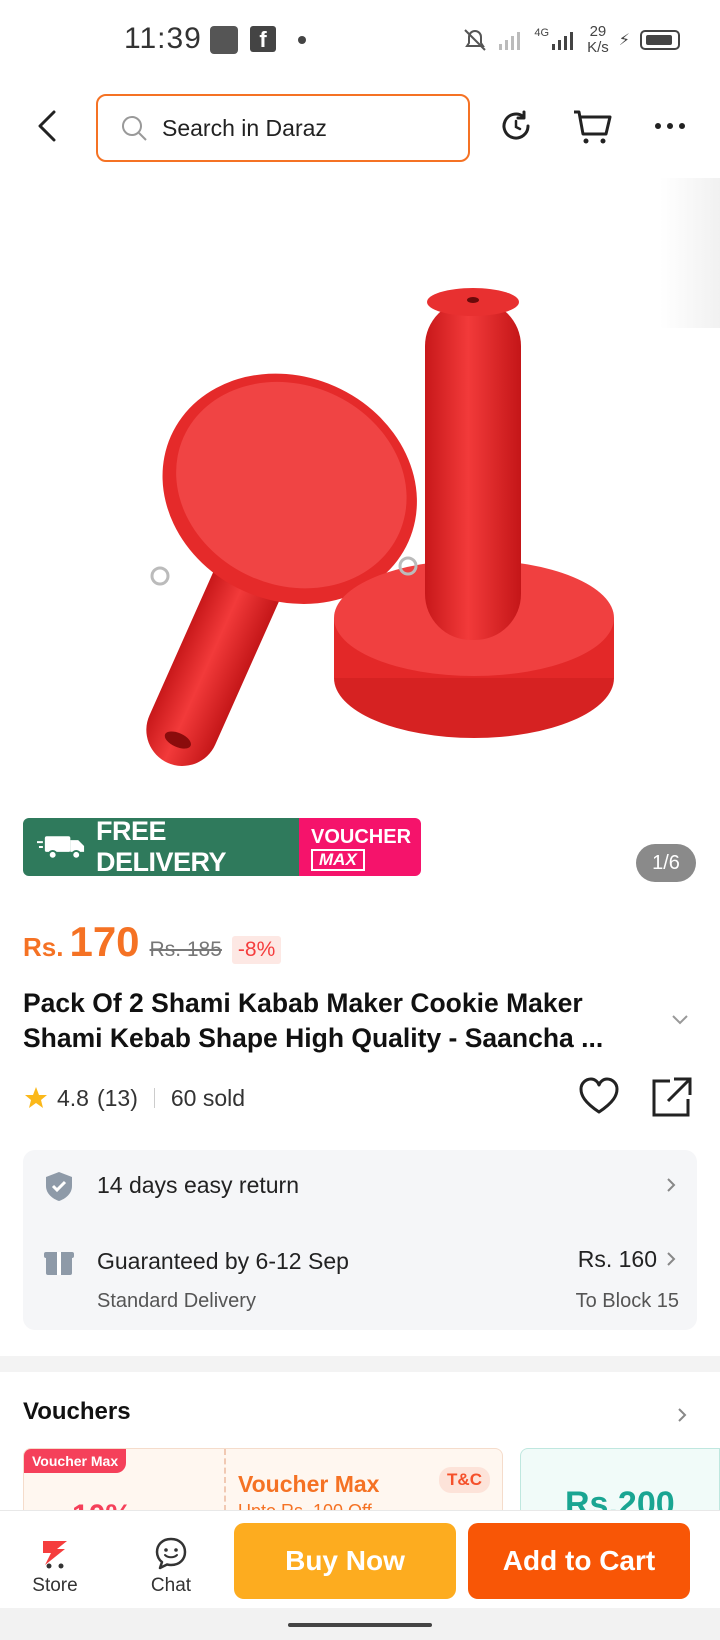  Describe the element at coordinates (624, 40) in the screenshot. I see `charging-icon: ⚡` at that location.